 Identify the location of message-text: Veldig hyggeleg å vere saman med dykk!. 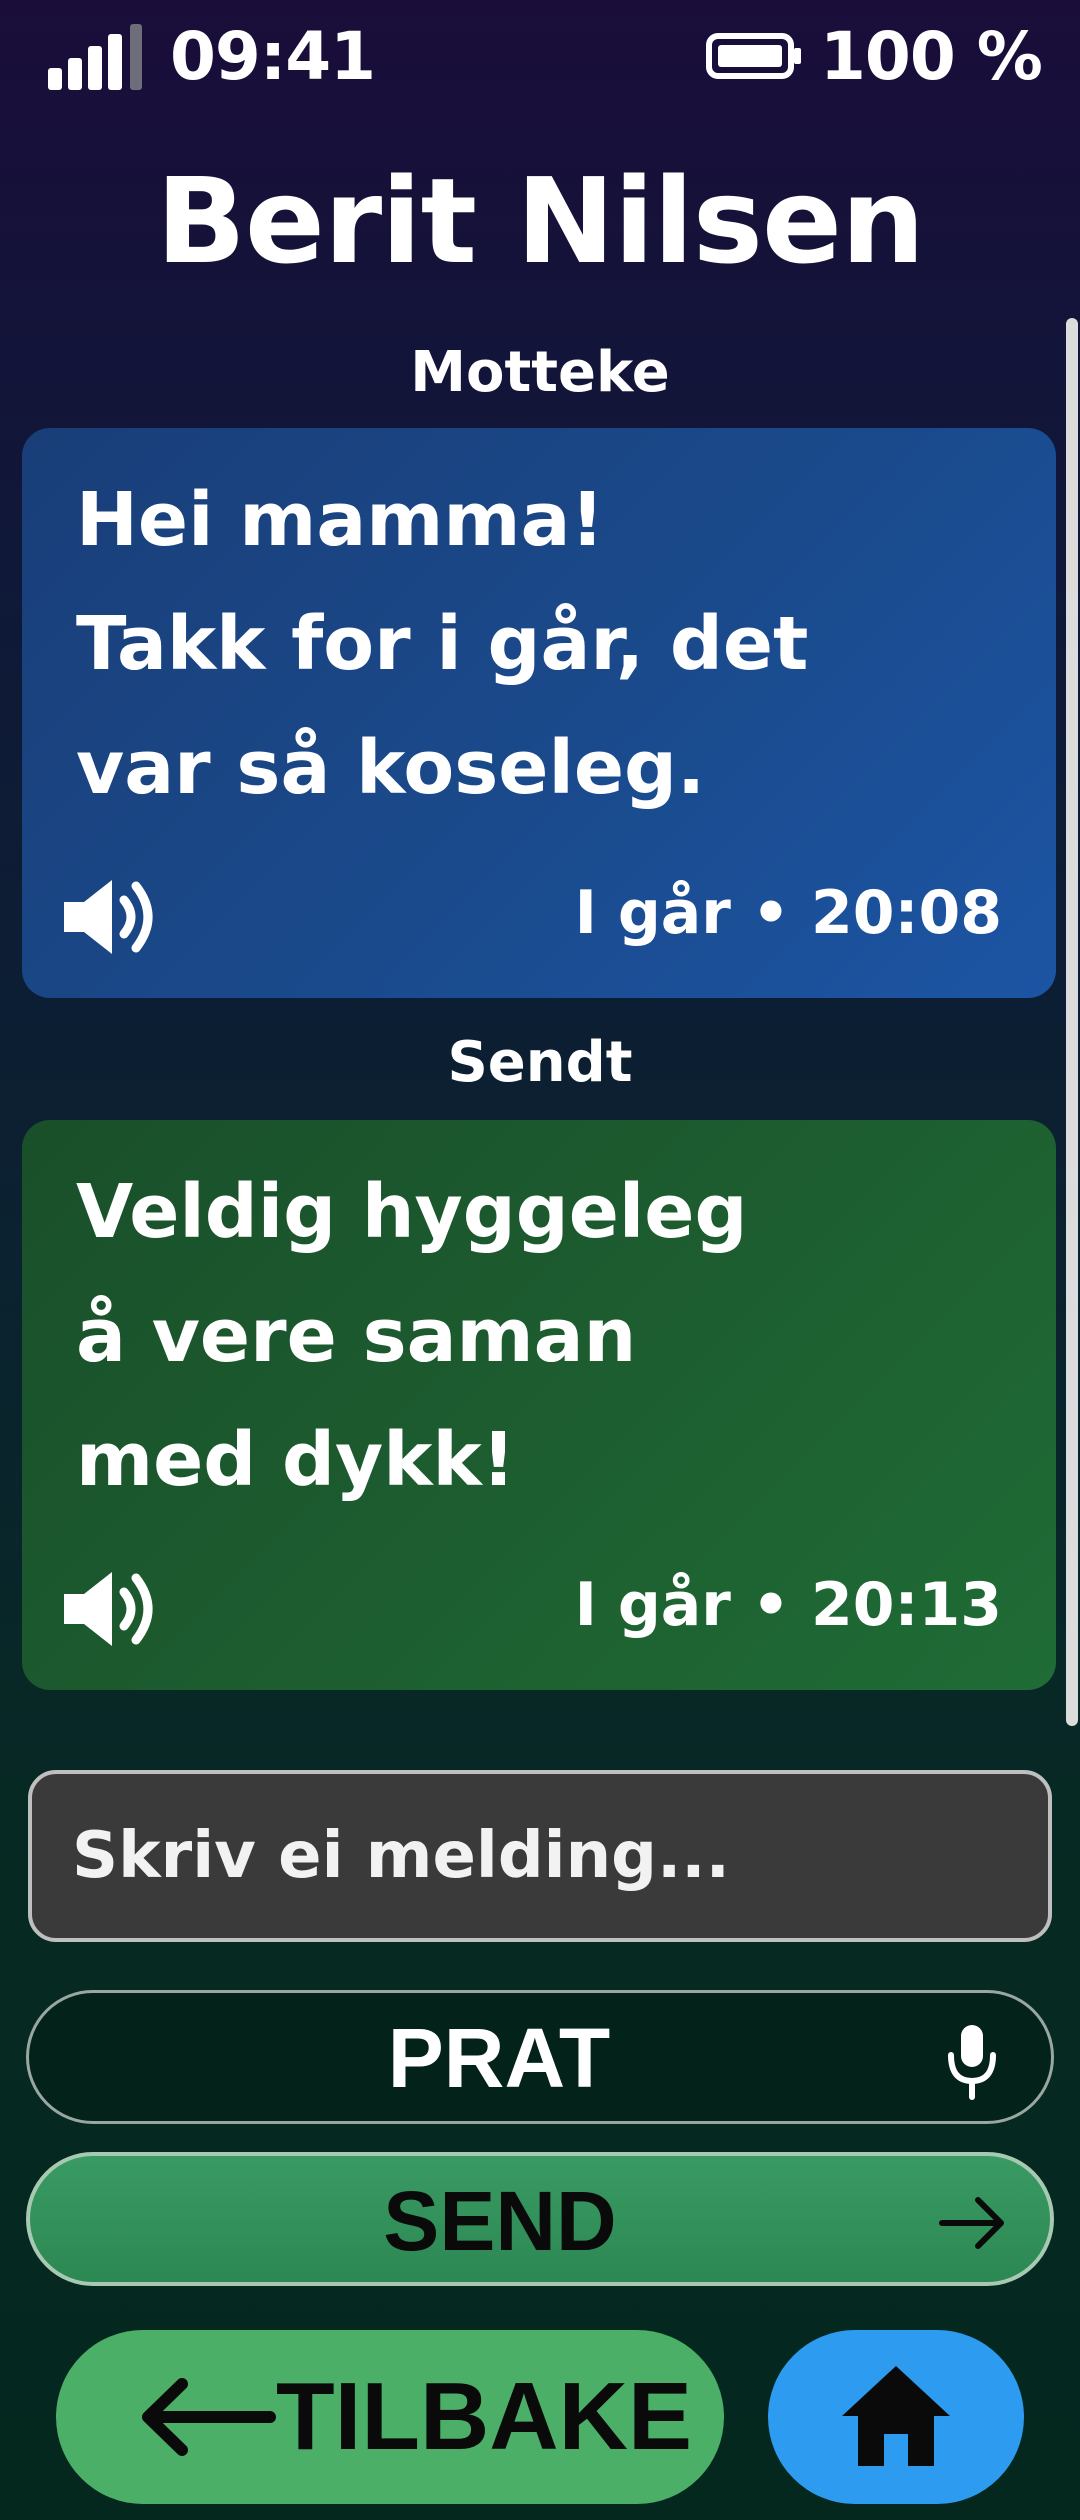
(411, 1336).